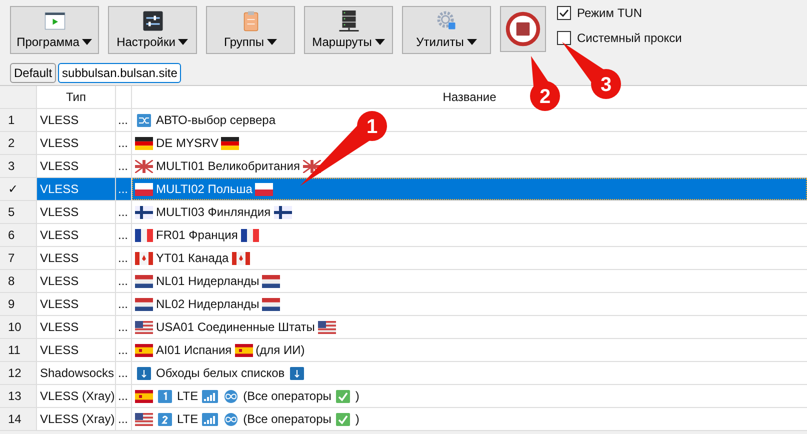 The height and width of the screenshot is (434, 807). I want to click on server-name: NL02 Нидерланды, so click(208, 304).